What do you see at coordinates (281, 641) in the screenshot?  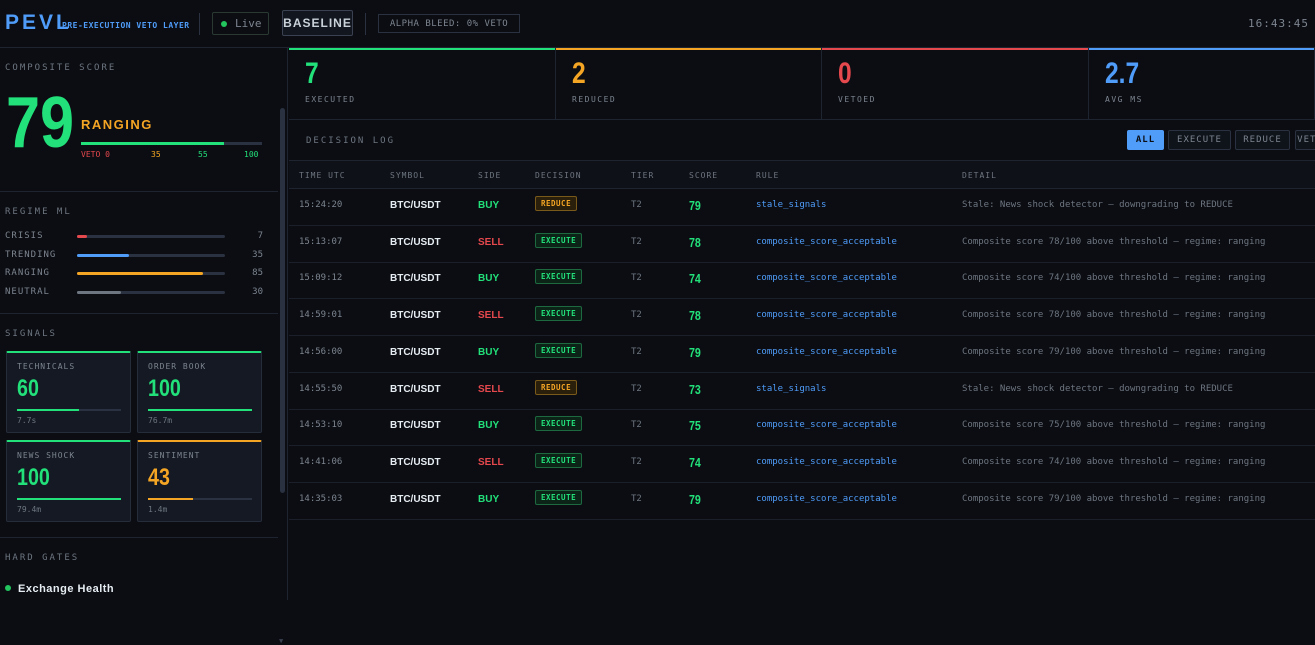 I see `scroll-down-icon: ▼` at bounding box center [281, 641].